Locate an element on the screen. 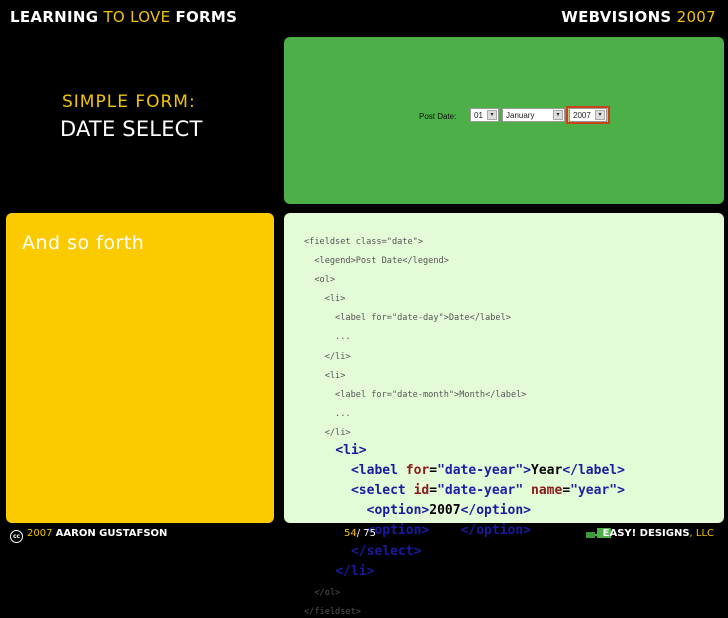  company-name: EASY! DESIGNS is located at coordinates (646, 533).